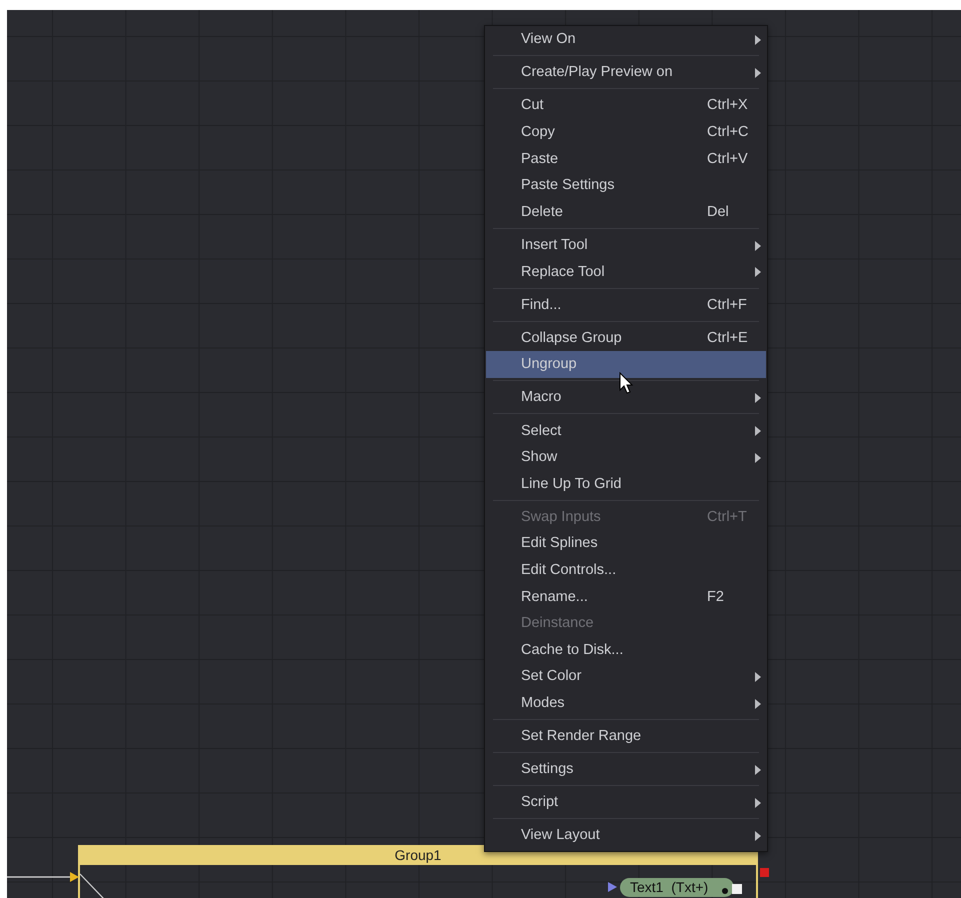  Describe the element at coordinates (727, 132) in the screenshot. I see `shortcut-label: Ctrl+C` at that location.